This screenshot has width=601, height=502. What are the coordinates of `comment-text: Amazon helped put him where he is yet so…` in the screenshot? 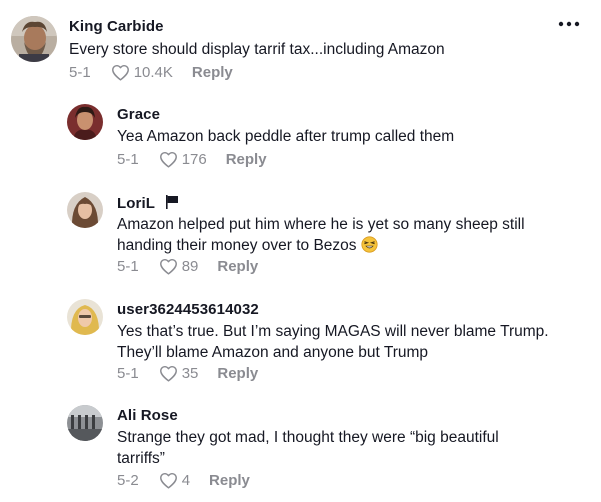 It's located at (321, 235).